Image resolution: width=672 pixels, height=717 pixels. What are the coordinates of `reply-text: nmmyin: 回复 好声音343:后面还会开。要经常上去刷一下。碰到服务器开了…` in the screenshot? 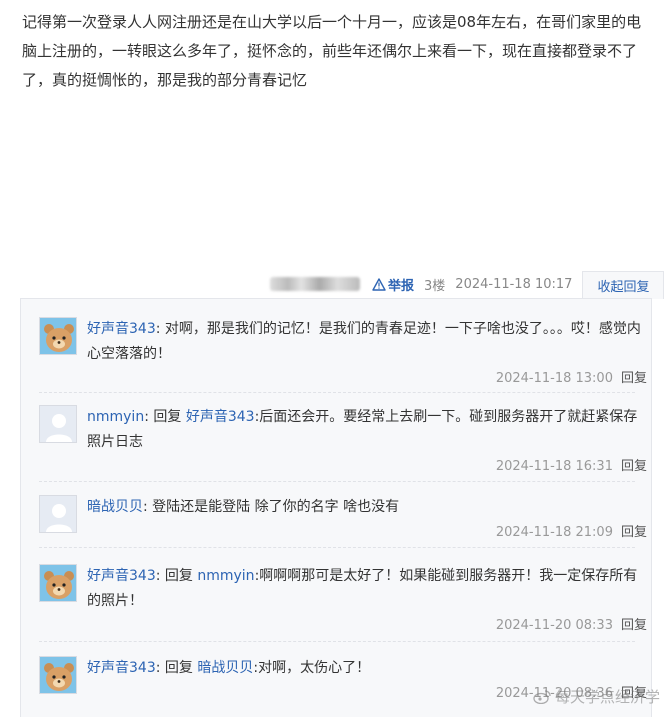 It's located at (362, 429).